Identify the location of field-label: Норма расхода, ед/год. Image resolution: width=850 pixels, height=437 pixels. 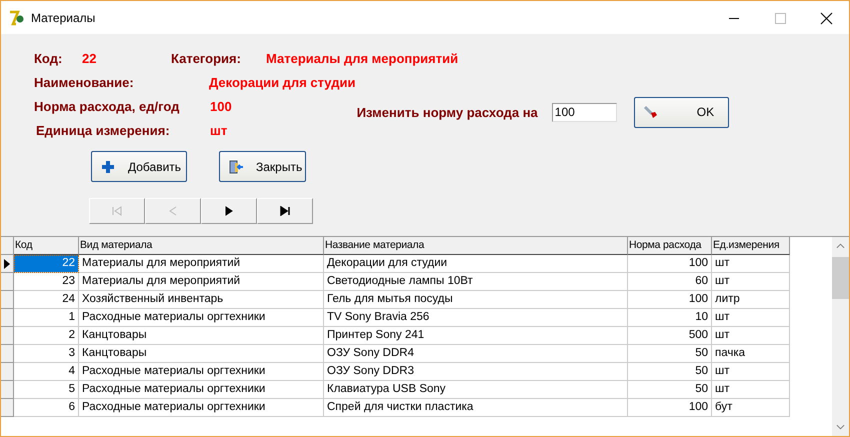
(107, 106).